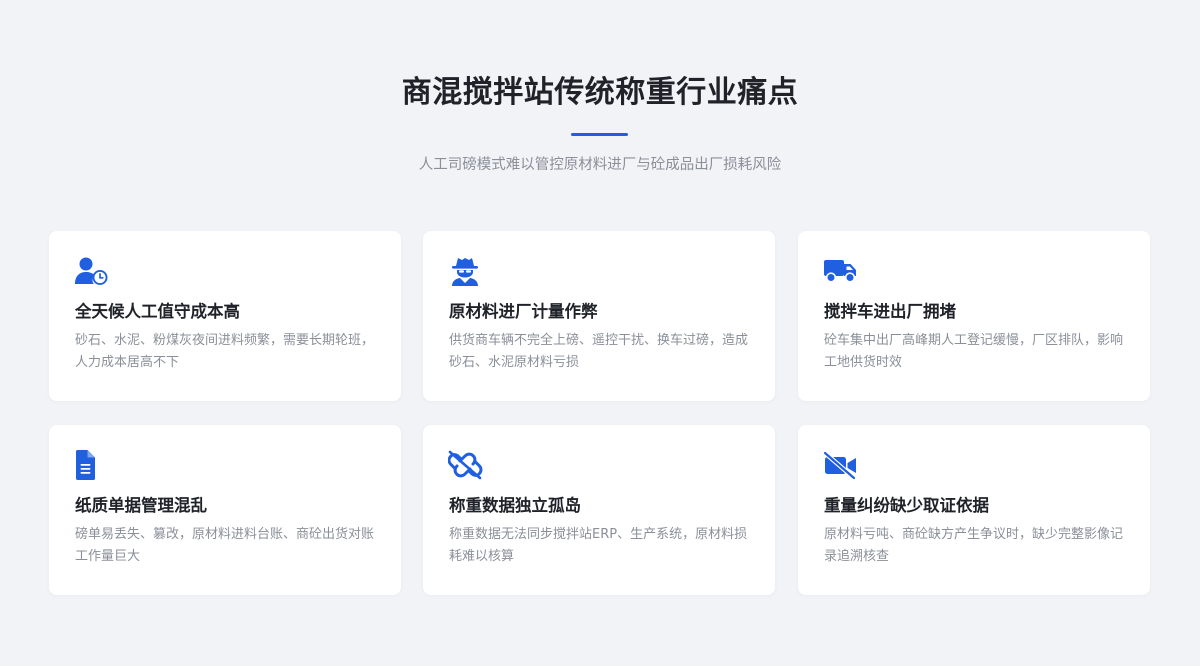  What do you see at coordinates (92, 465) in the screenshot?
I see `file-icon` at bounding box center [92, 465].